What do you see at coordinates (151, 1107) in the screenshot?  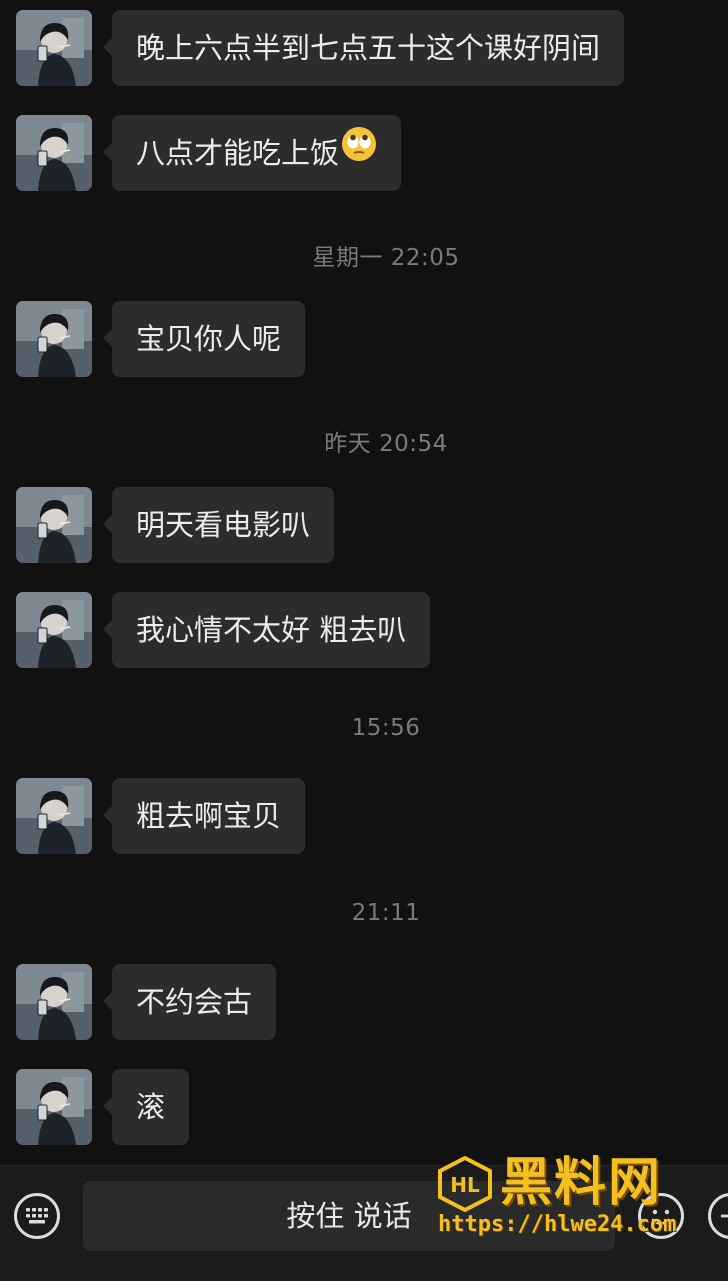 I see `message-text: 滚` at bounding box center [151, 1107].